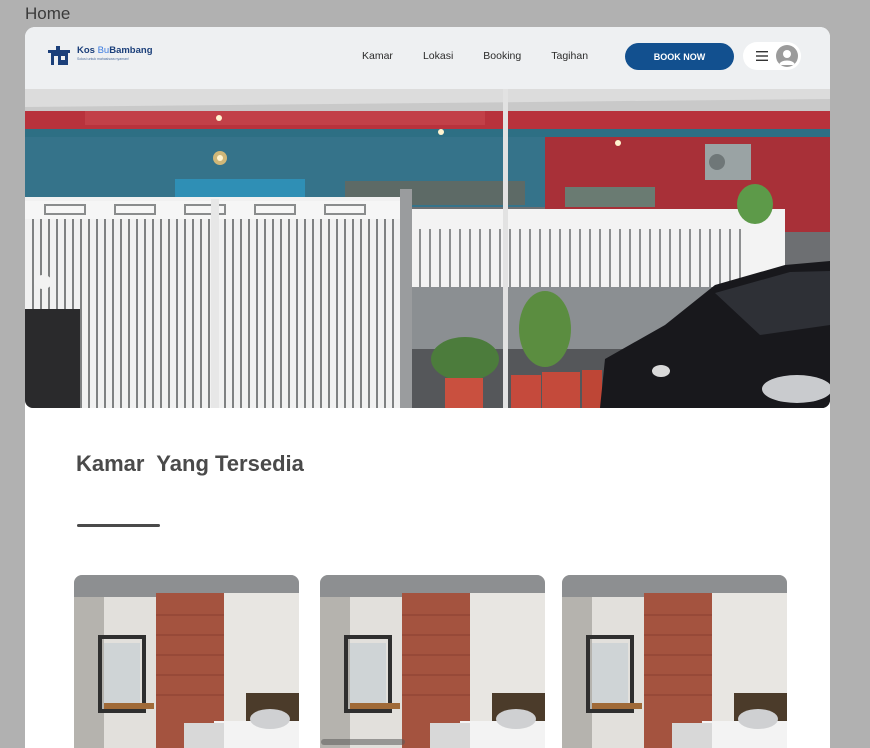 The image size is (870, 748). I want to click on brand-tagline: Solusi untuk mahasiswa nyaman!, so click(103, 58).